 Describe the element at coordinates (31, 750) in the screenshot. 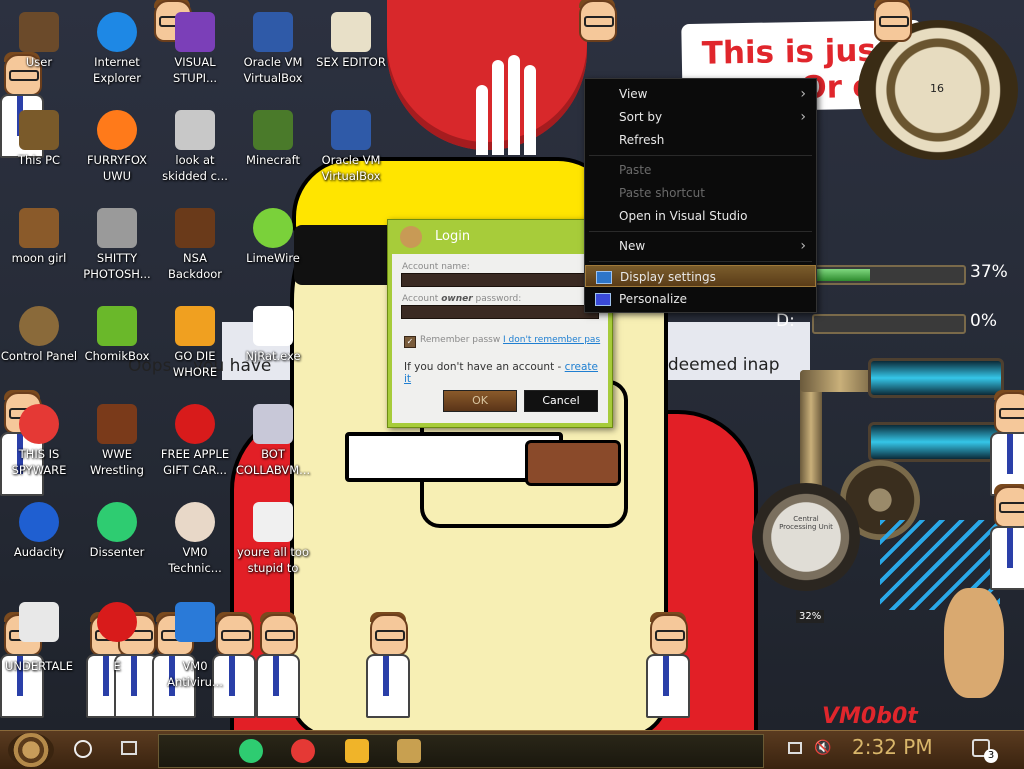

I see `start-button` at that location.